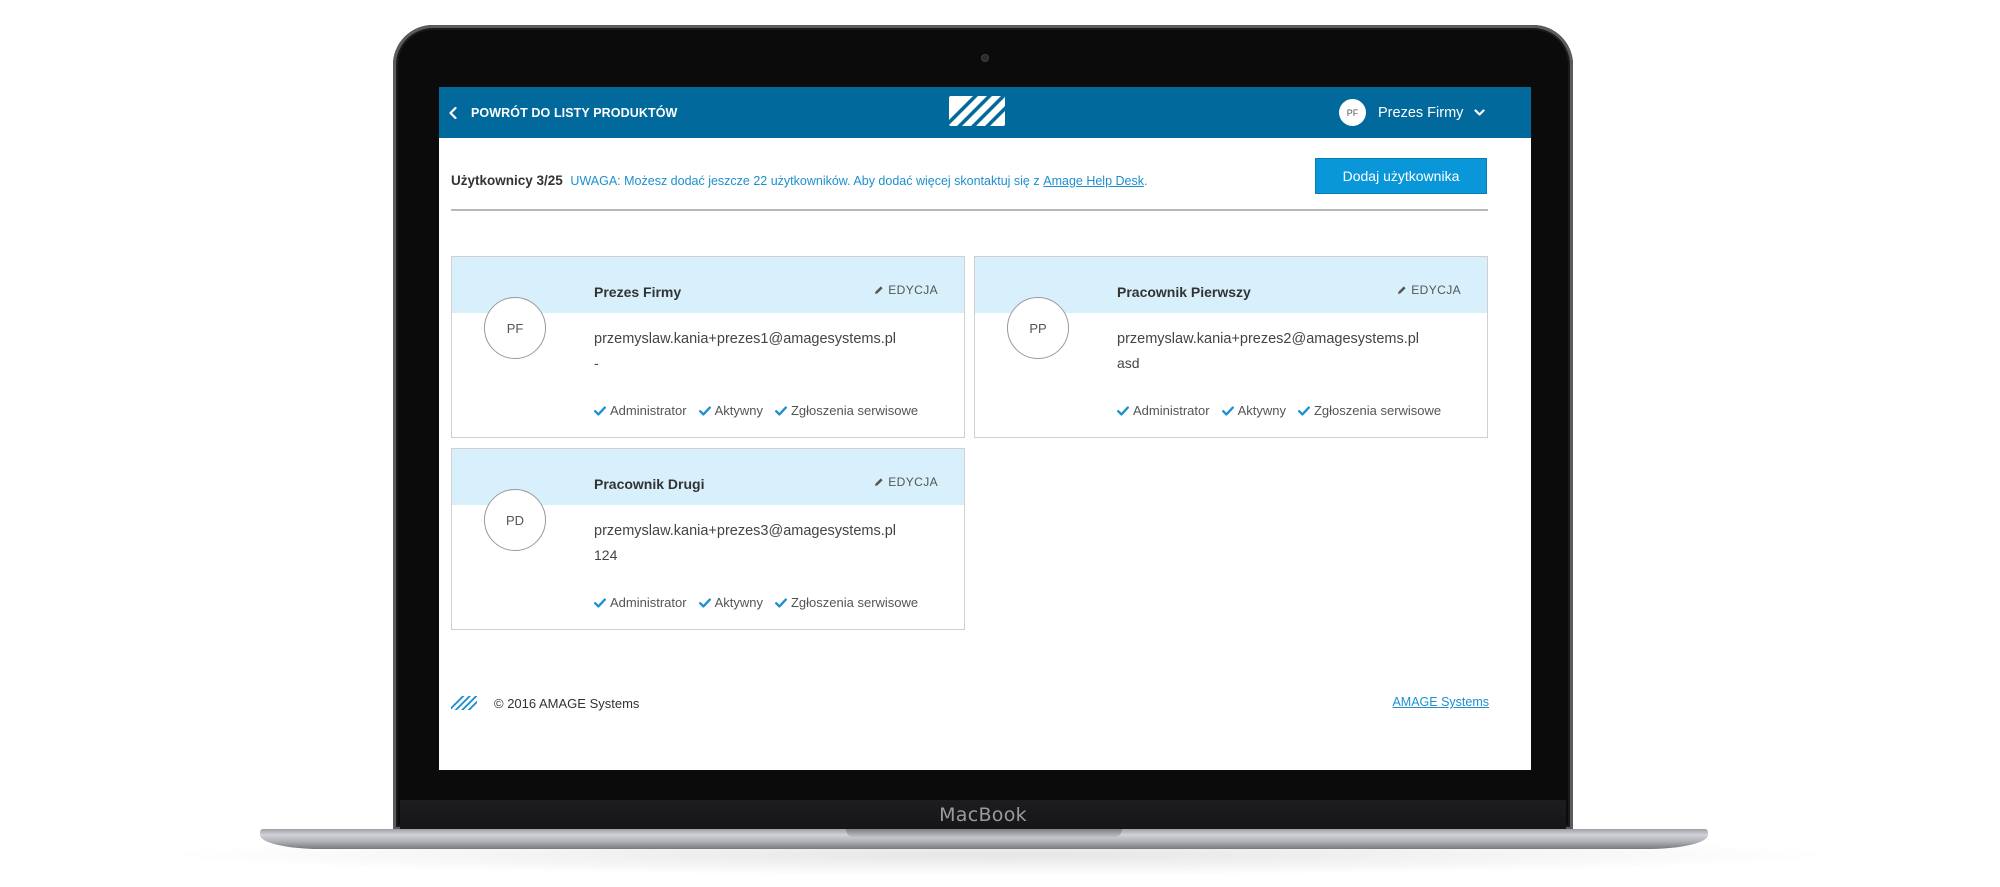 This screenshot has width=2000, height=887. Describe the element at coordinates (574, 112) in the screenshot. I see `back-link-label: POWRÓT DO LISTY PRODUKTÓW` at that location.